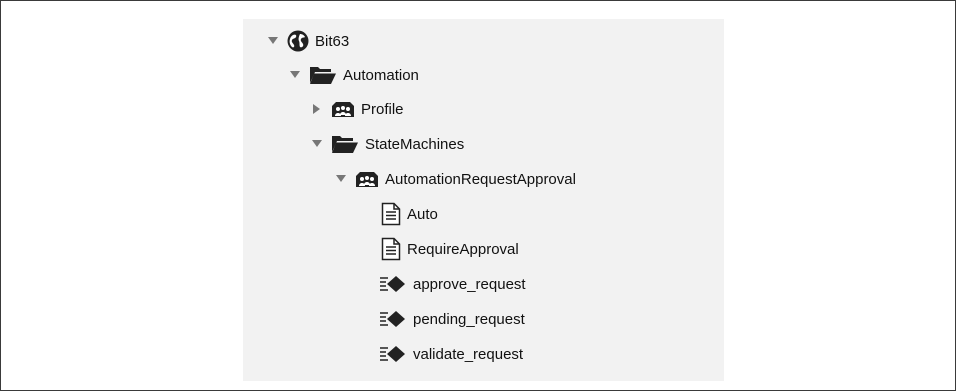  What do you see at coordinates (422, 214) in the screenshot?
I see `tree-node-label: Auto` at bounding box center [422, 214].